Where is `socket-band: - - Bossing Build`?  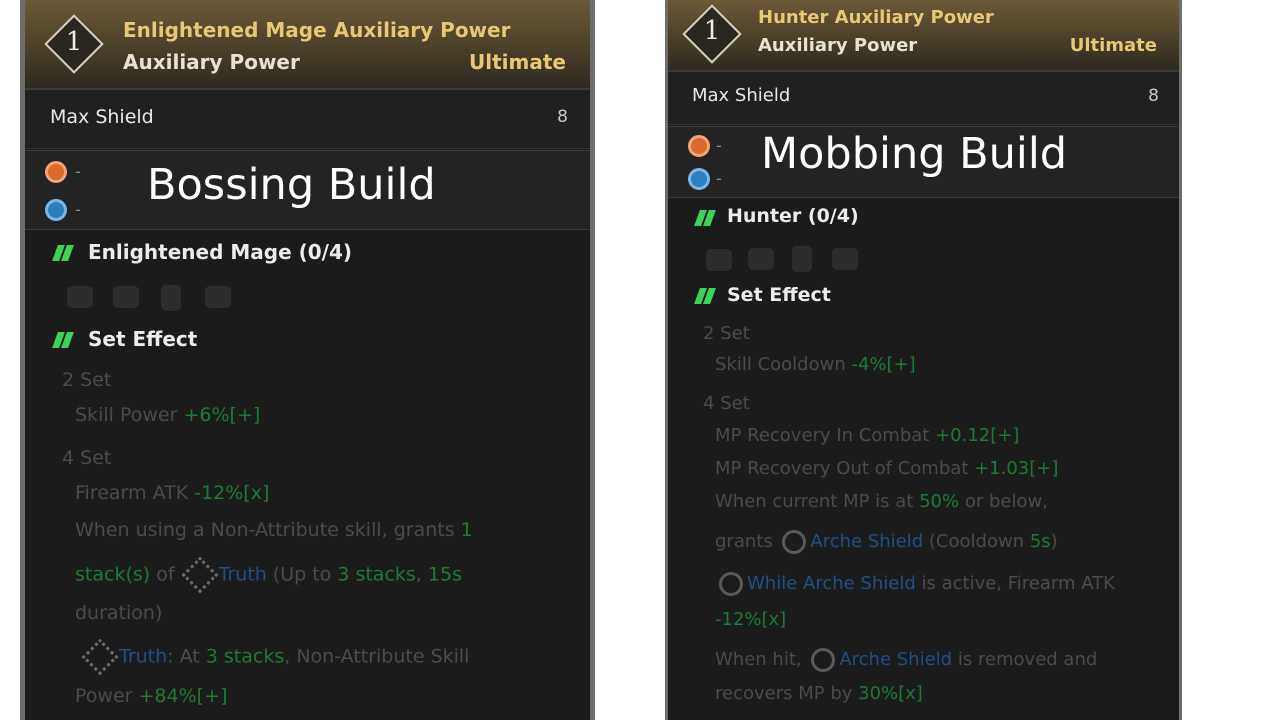
socket-band: - - Bossing Build is located at coordinates (307, 190).